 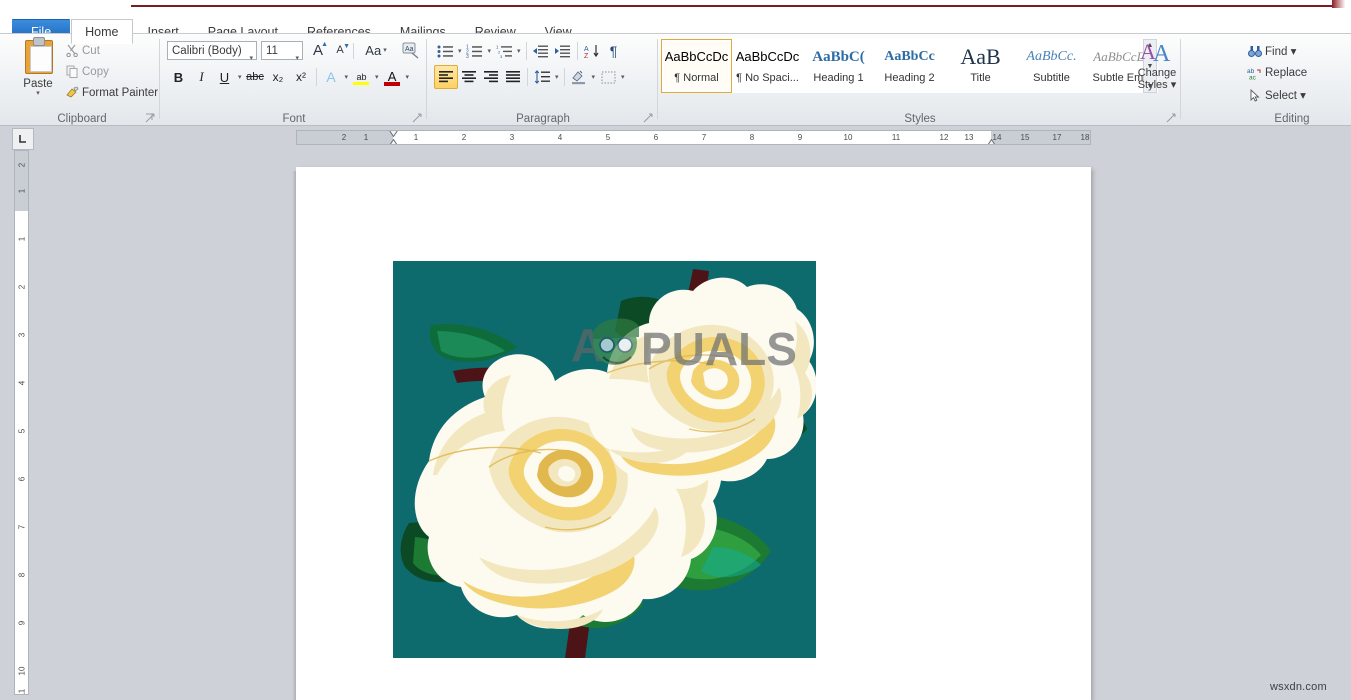 What do you see at coordinates (541, 51) in the screenshot?
I see `decrease-indent-button` at bounding box center [541, 51].